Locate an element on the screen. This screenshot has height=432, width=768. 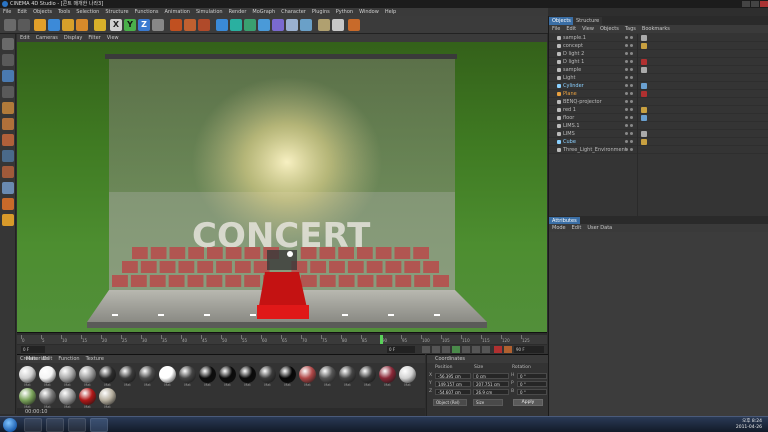
last-tool-icon is located at coordinates (100, 25).